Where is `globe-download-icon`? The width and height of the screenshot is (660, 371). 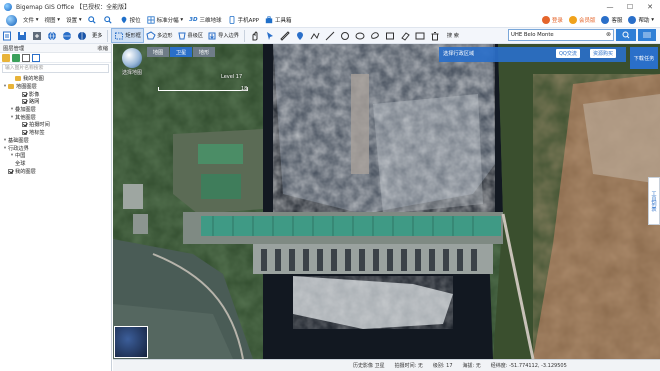
globe-download-icon is located at coordinates (52, 35).